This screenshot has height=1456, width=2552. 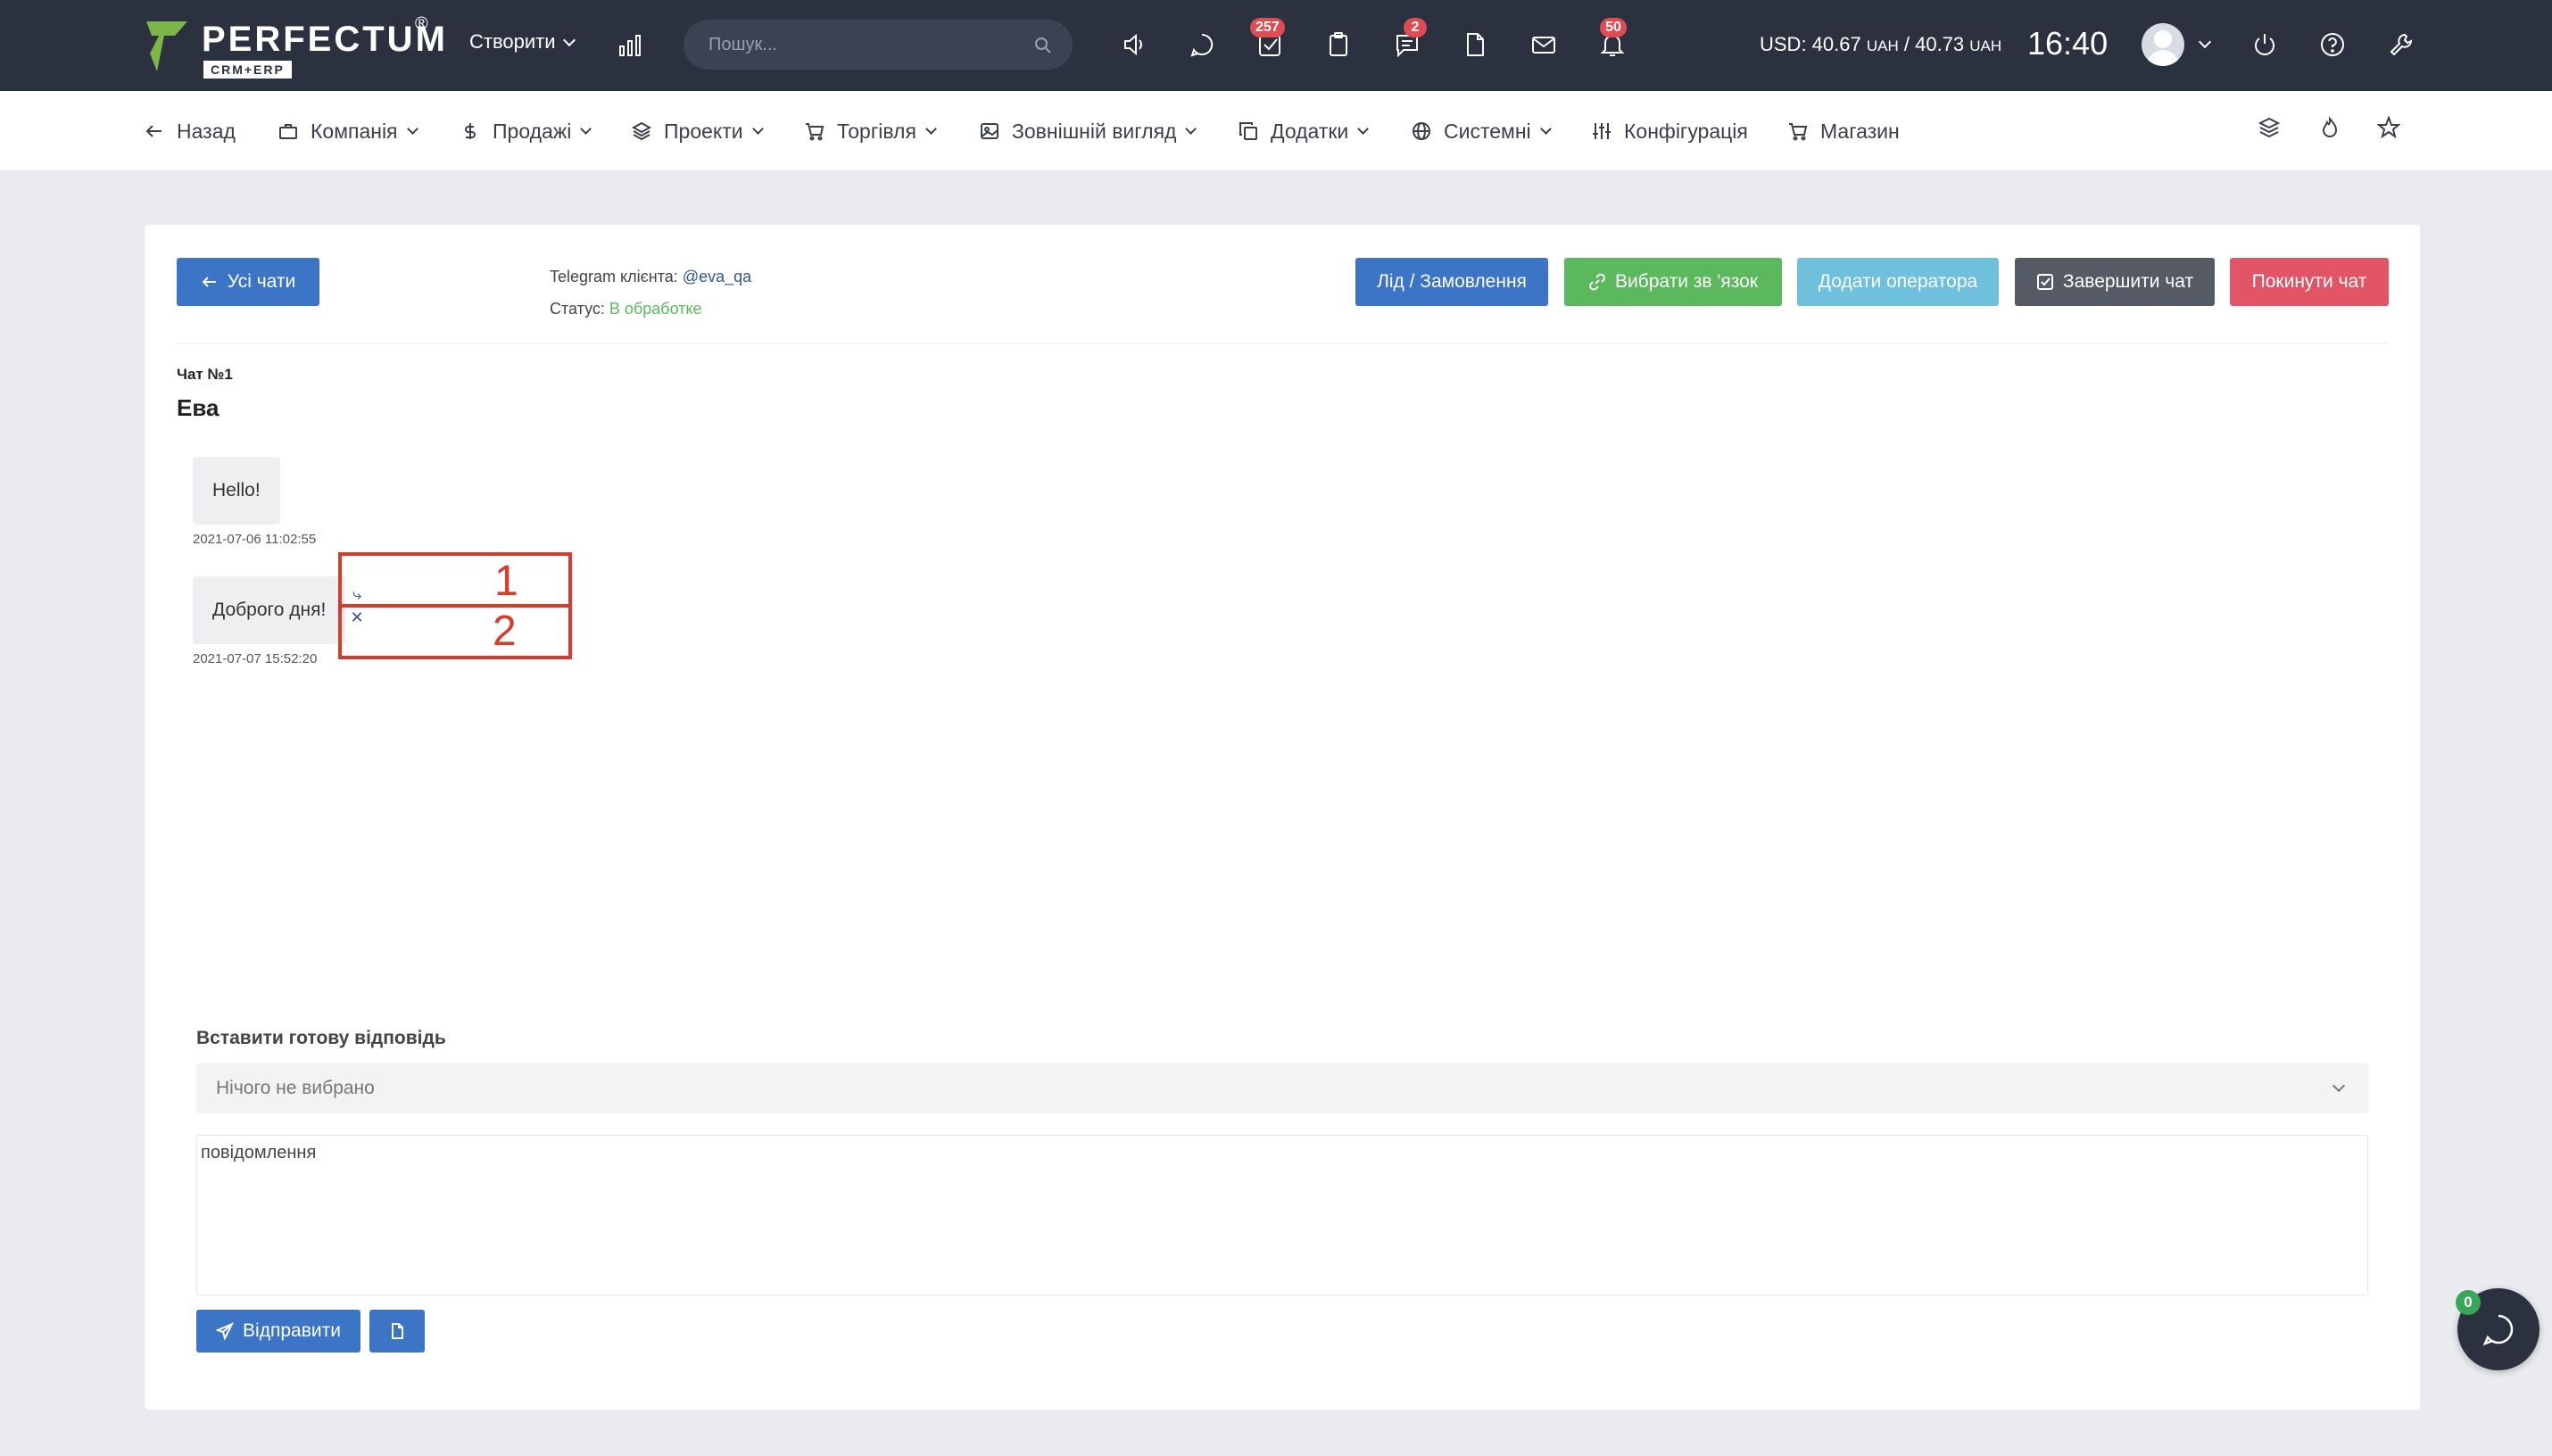 I want to click on chat-number: Чат №1, so click(x=205, y=374).